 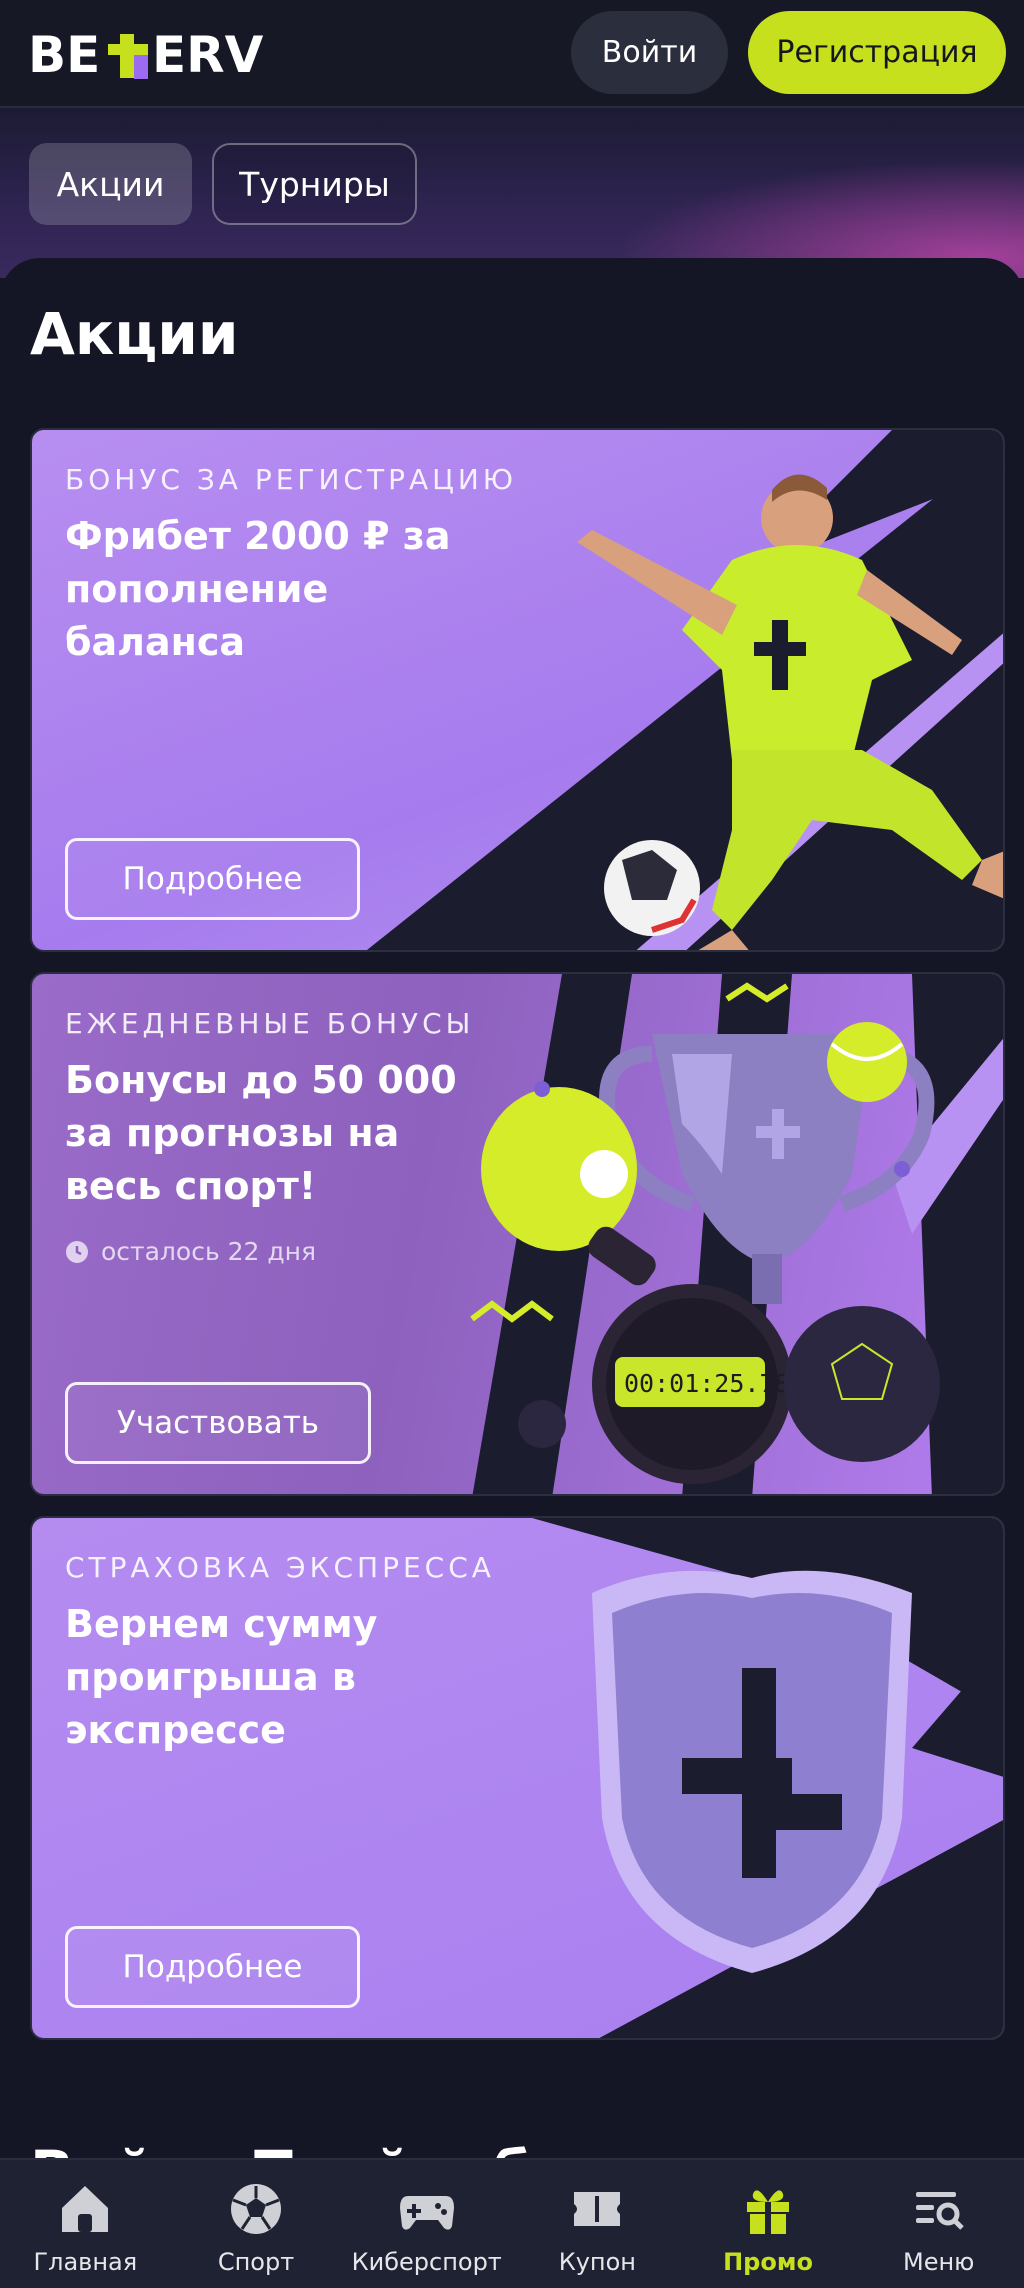 I want to click on brand-logo: BE ERV, so click(x=153, y=53).